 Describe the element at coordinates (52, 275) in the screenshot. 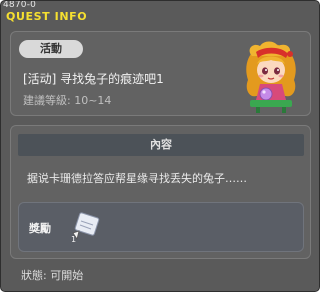

I see `quest-status: 狀態: 可開始` at that location.